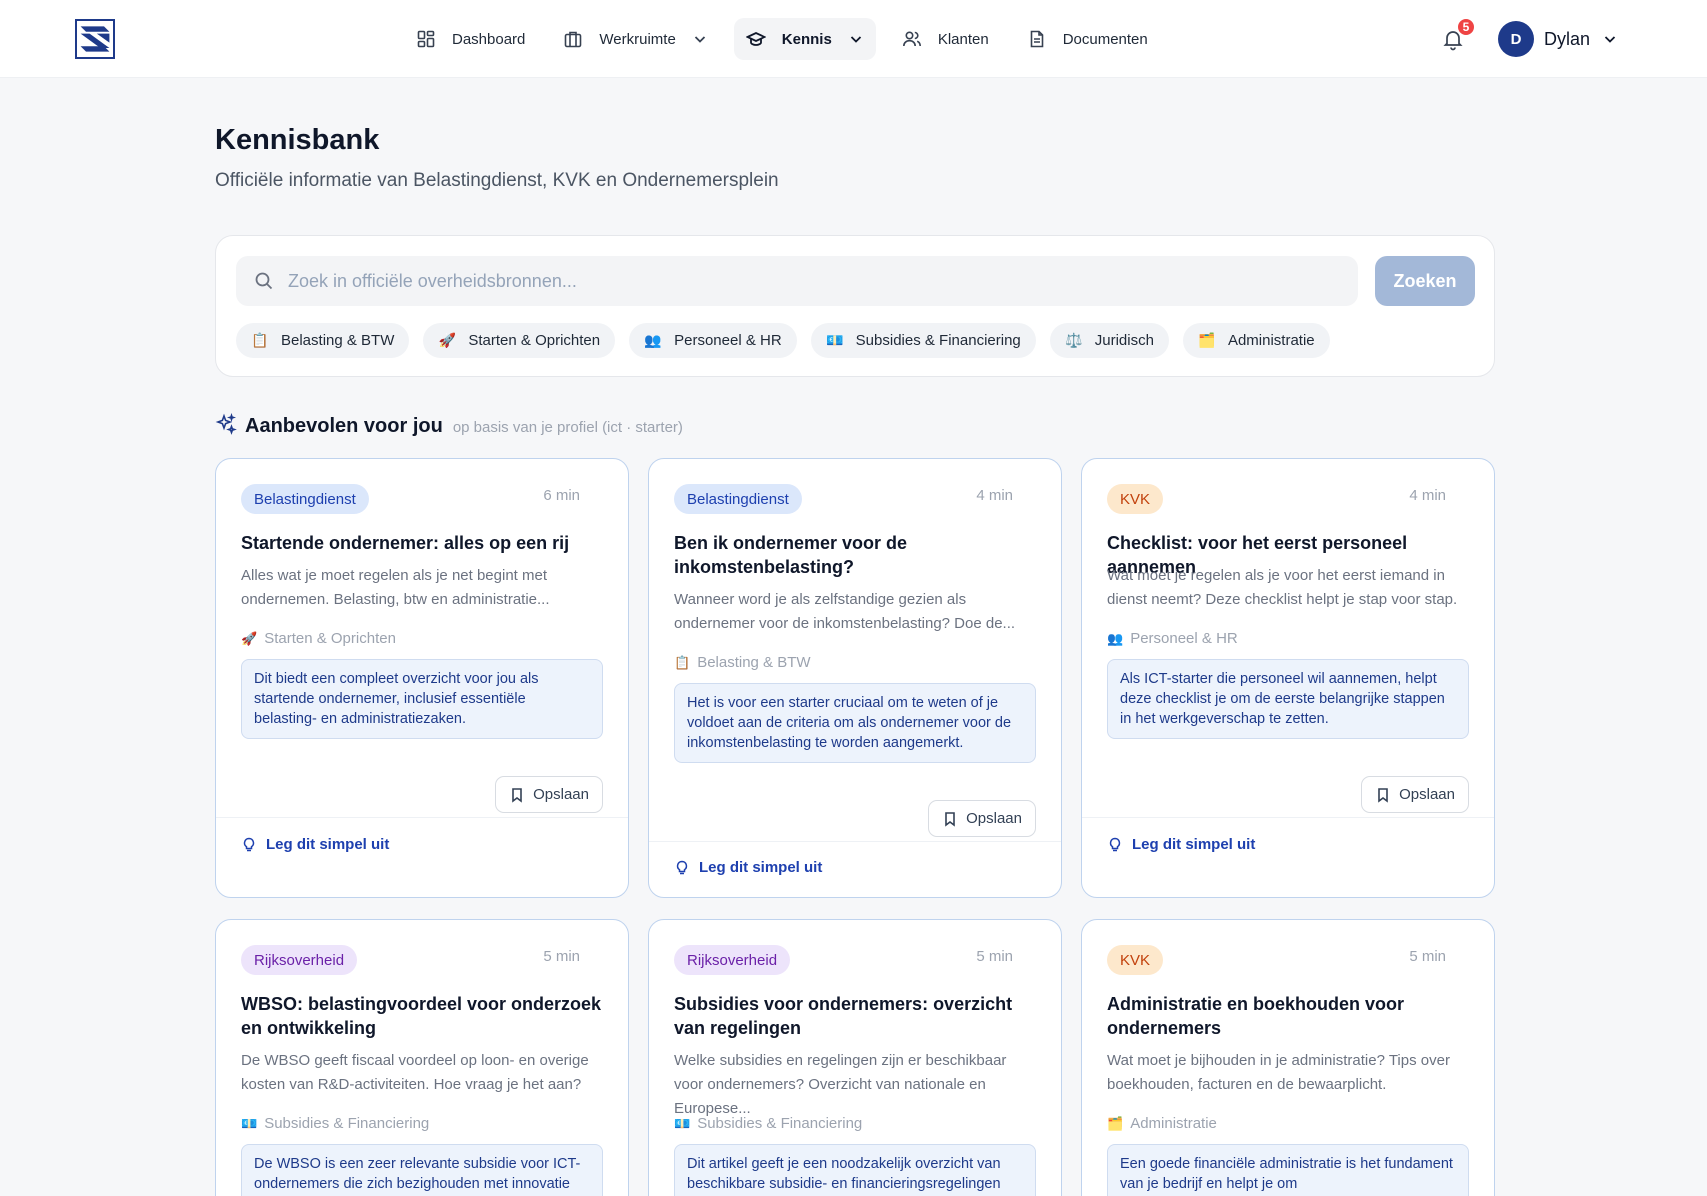  I want to click on chip-administratie: 🗂️ Administratie, so click(1256, 340).